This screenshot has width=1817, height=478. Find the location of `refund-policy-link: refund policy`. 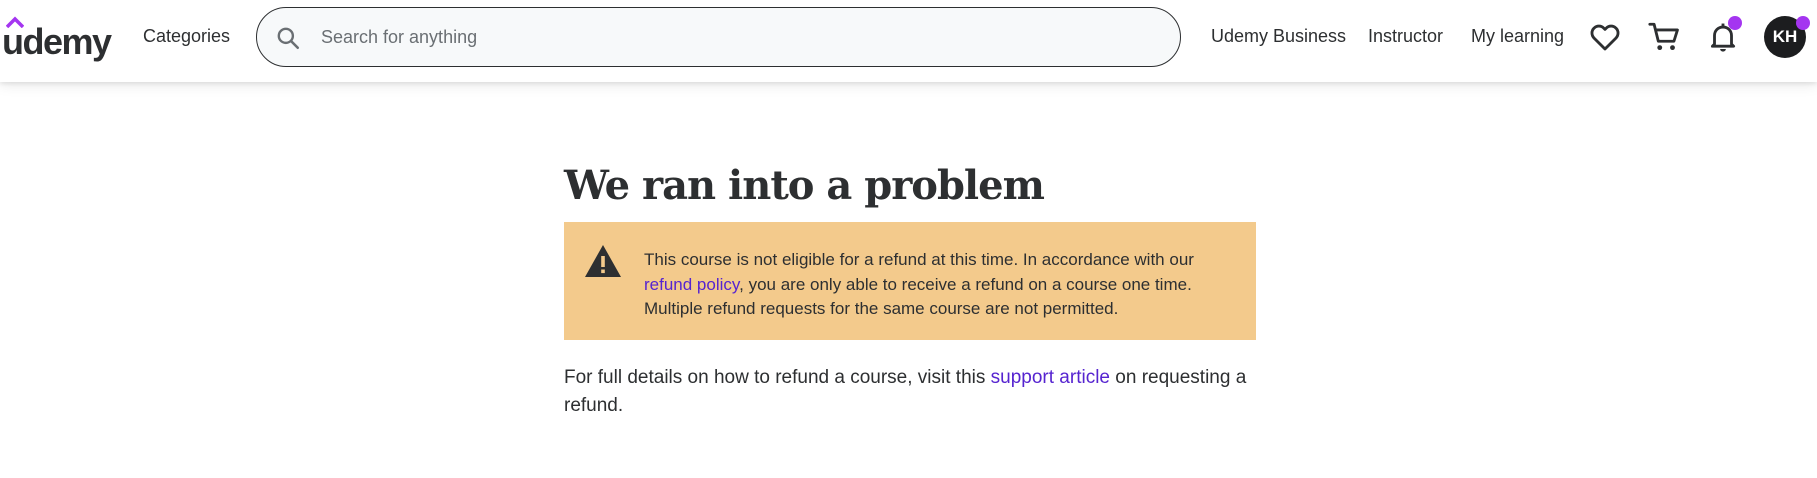

refund-policy-link: refund policy is located at coordinates (691, 284).